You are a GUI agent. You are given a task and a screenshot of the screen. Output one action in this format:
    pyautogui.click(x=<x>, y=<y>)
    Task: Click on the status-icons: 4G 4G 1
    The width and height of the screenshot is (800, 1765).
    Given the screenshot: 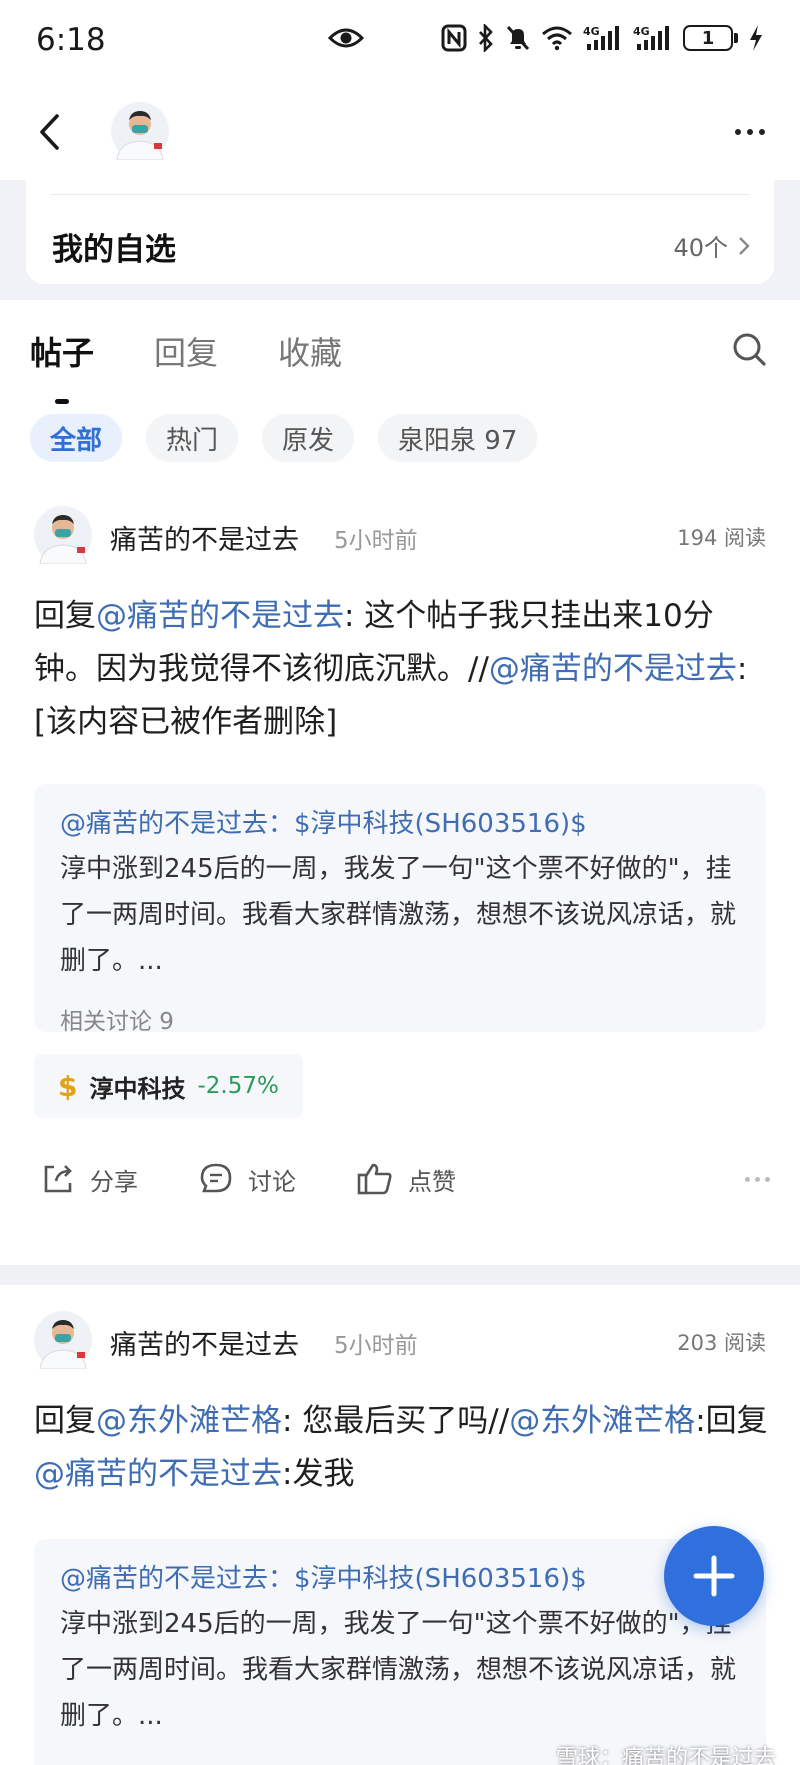 What is the action you would take?
    pyautogui.click(x=602, y=38)
    